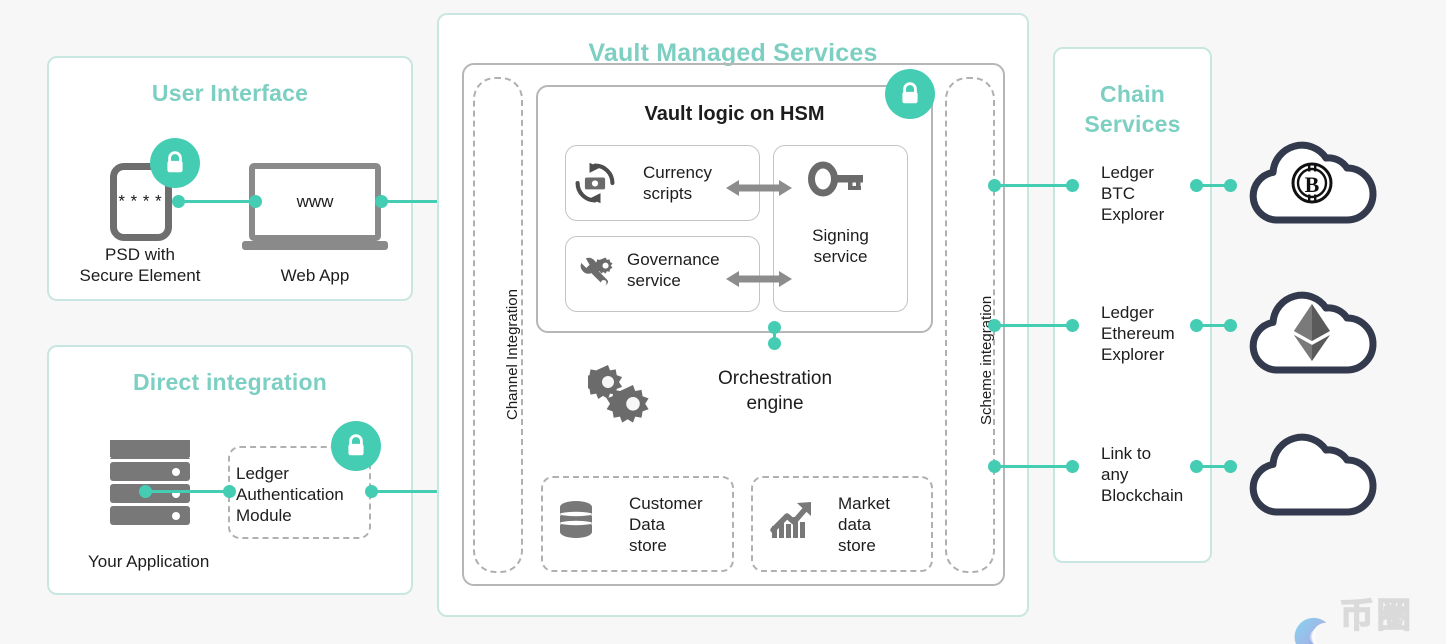  I want to click on dot-webapp-in, so click(255, 201).